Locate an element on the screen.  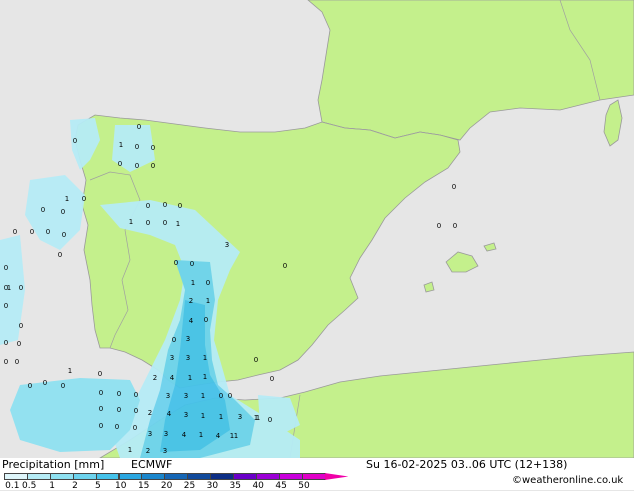
chart-title: Precipitation [mm] is located at coordinates (53, 464).